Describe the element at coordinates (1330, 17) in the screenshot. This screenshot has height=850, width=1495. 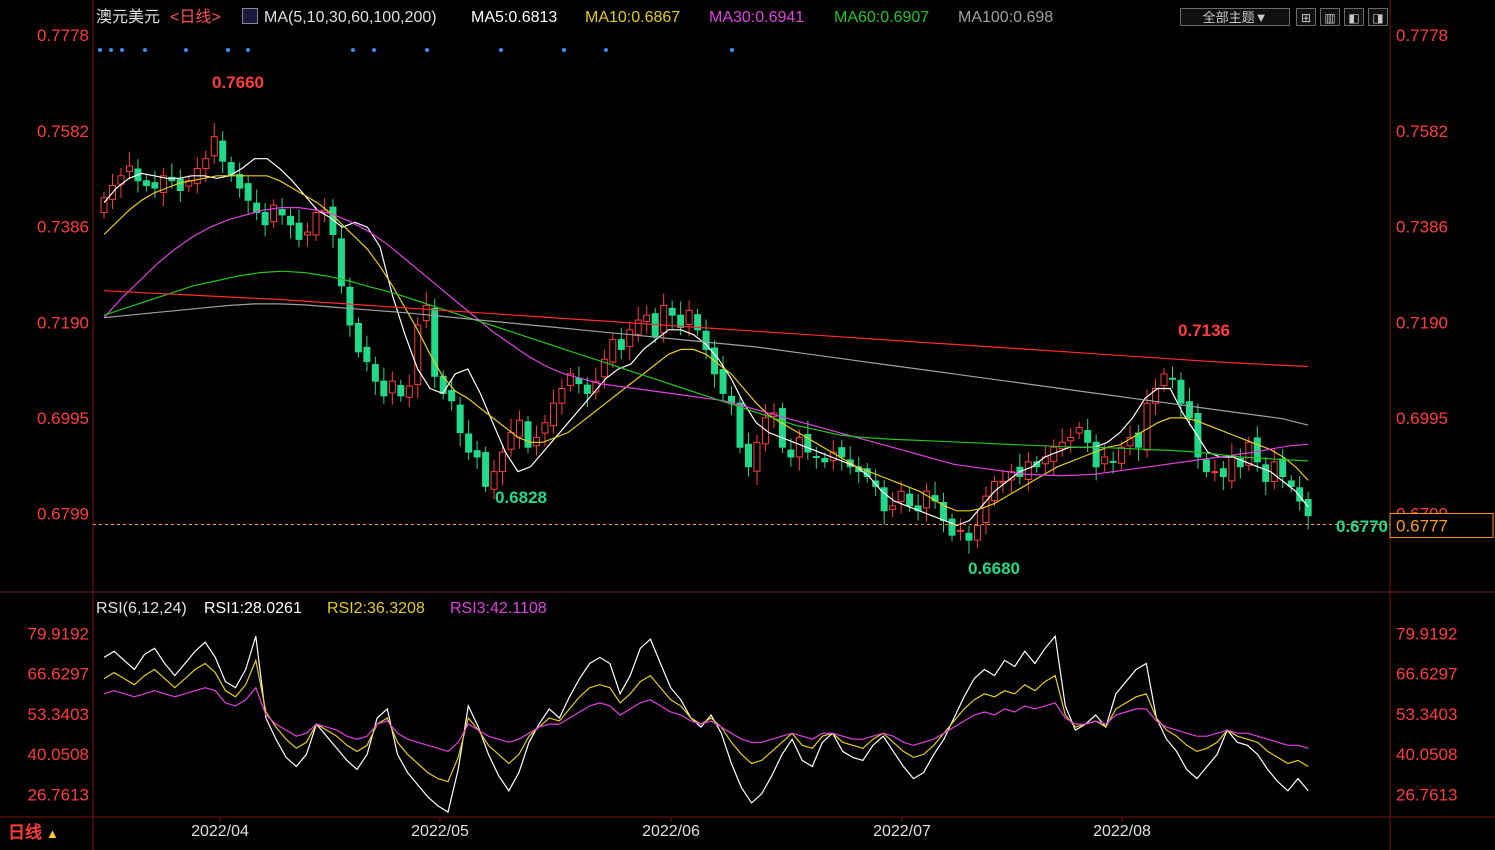
I see `layout-icon: ▥` at that location.